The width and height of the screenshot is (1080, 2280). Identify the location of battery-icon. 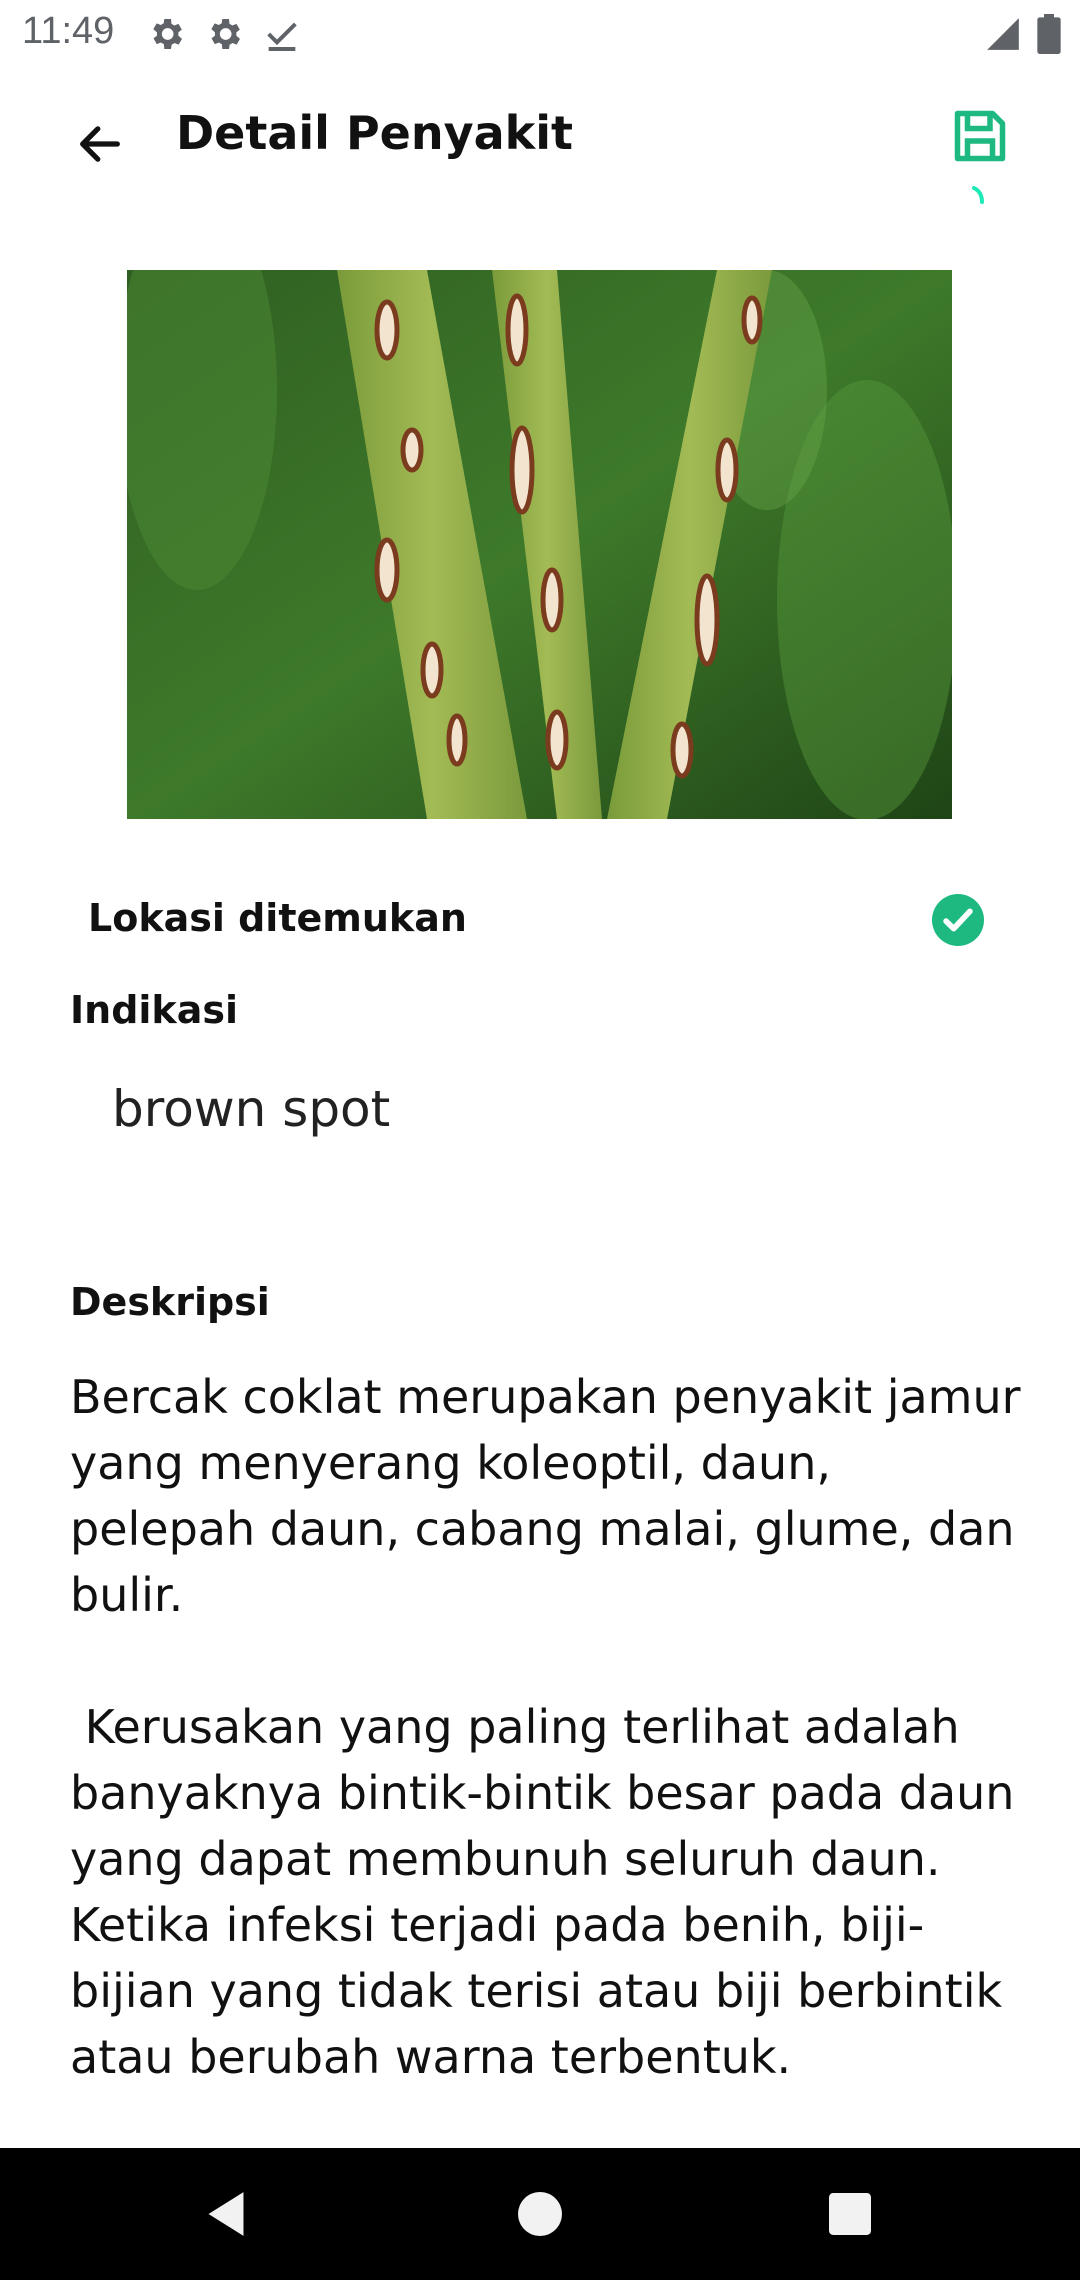
(1049, 36).